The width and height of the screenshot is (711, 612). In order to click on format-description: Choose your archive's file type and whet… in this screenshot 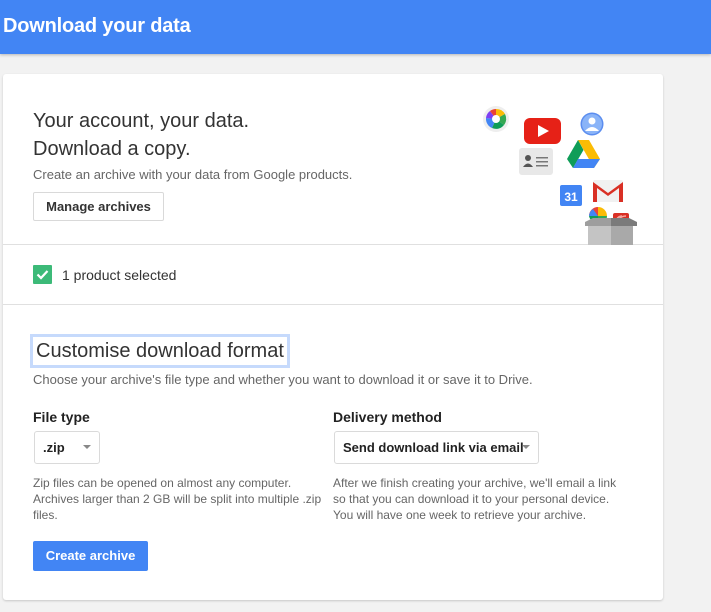, I will do `click(283, 379)`.